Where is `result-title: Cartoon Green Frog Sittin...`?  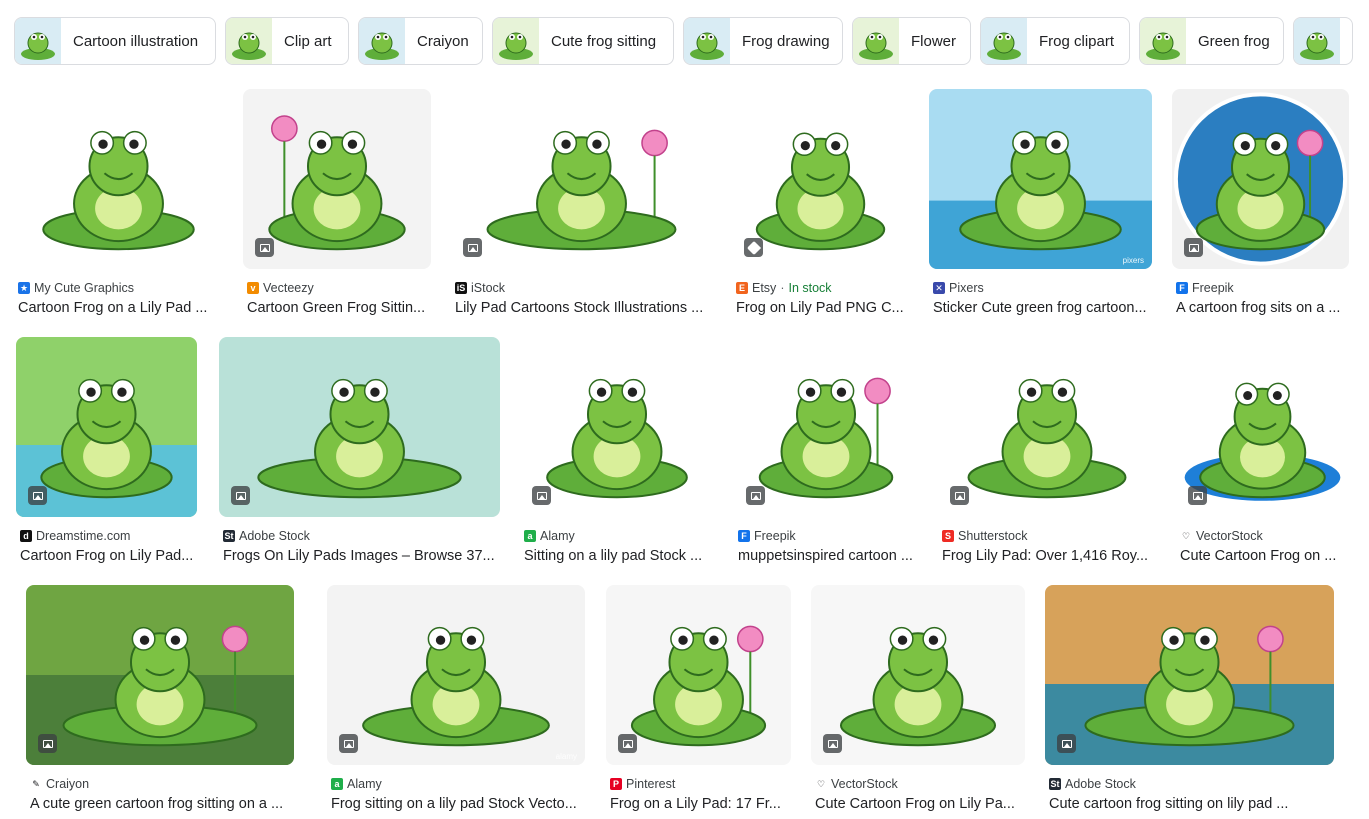
result-title: Cartoon Green Frog Sittin... is located at coordinates (337, 308).